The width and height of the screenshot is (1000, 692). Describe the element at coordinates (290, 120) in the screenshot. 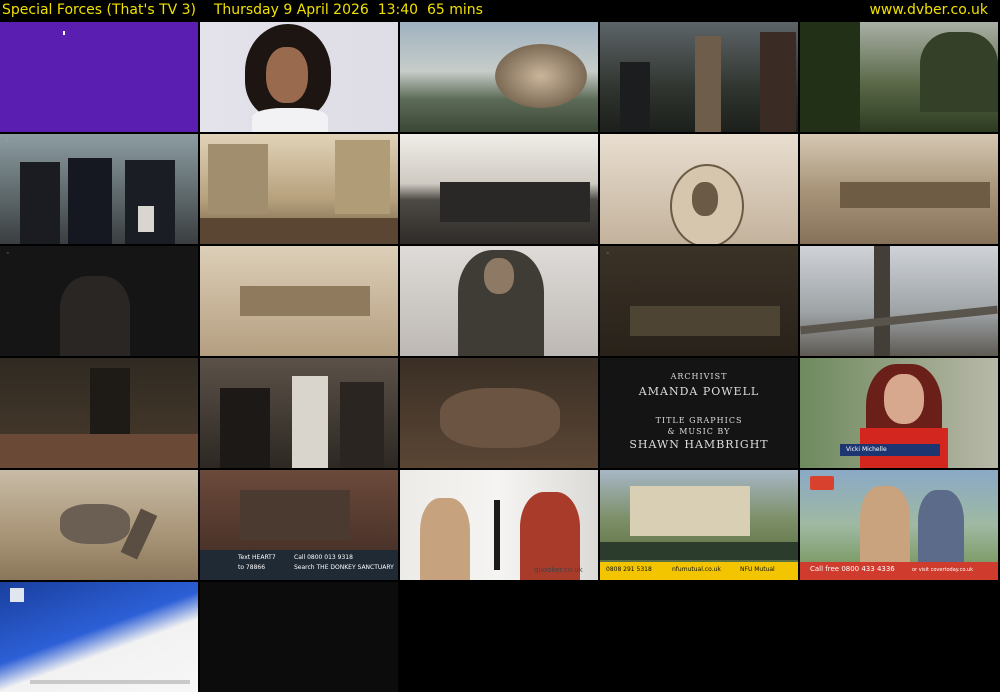

I see `shirt-shape` at that location.